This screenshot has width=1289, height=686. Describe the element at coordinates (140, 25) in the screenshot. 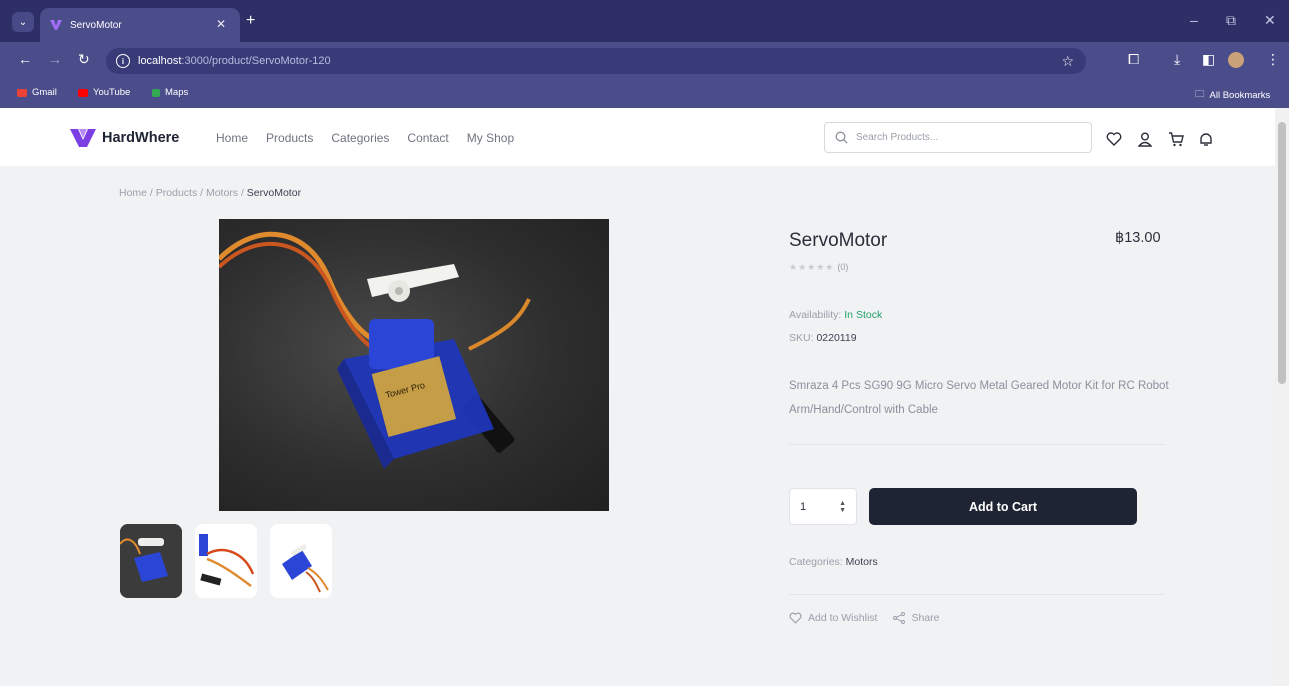

I see `browser-tab: ServoMotor ✕` at that location.